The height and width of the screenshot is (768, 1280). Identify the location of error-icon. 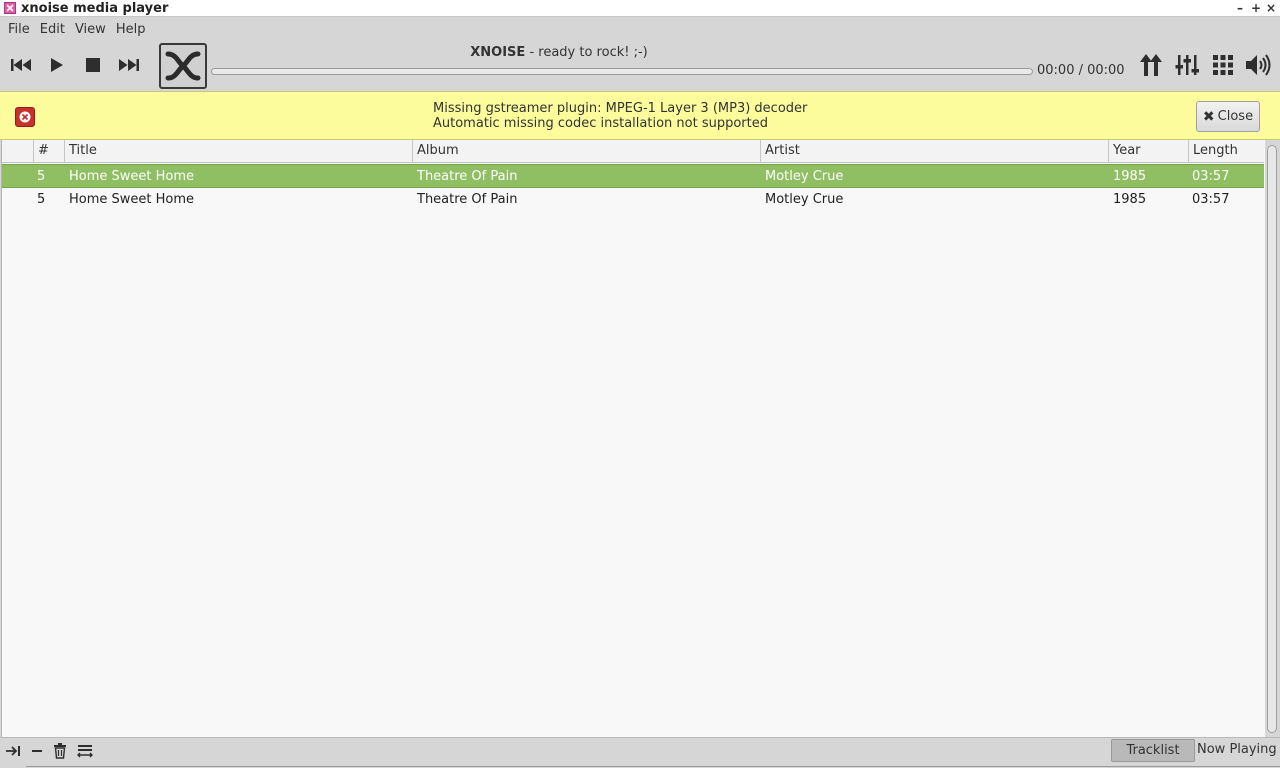
(25, 117).